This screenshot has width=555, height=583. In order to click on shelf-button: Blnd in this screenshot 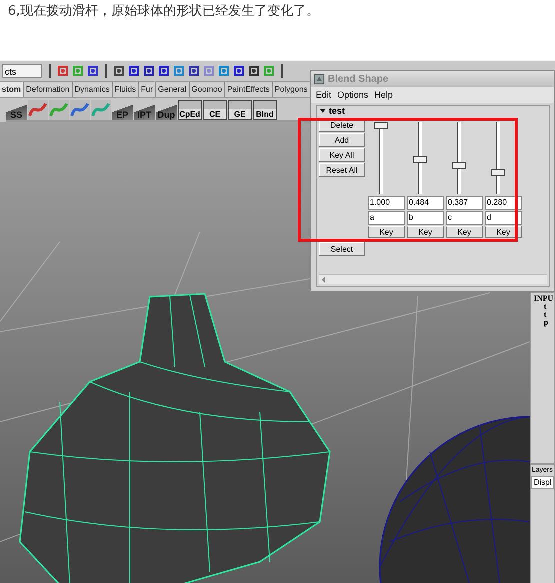, I will do `click(265, 110)`.